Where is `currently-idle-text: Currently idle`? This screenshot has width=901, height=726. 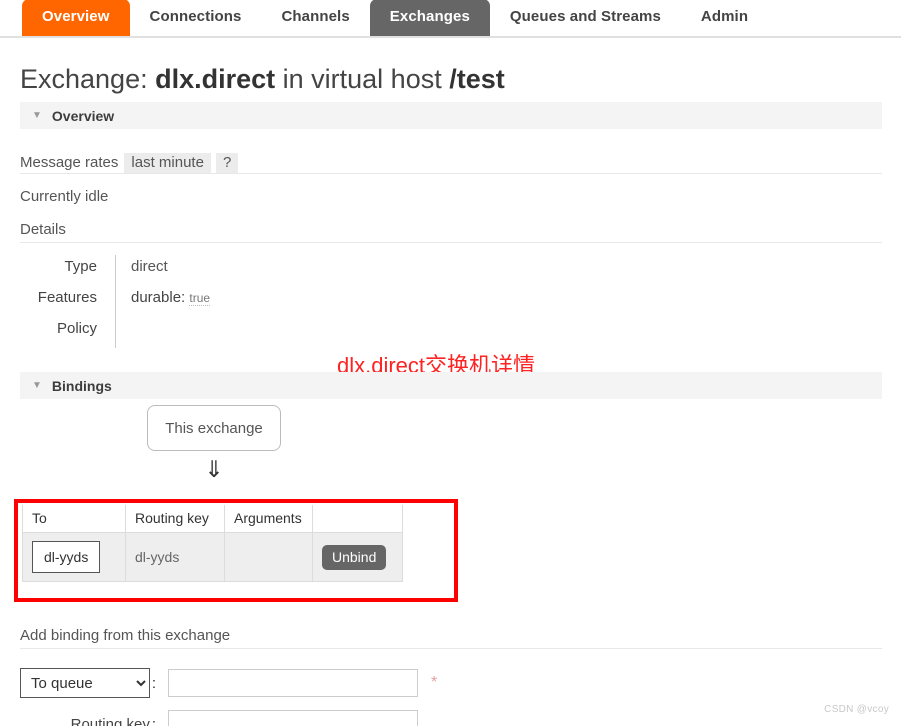 currently-idle-text: Currently idle is located at coordinates (64, 196).